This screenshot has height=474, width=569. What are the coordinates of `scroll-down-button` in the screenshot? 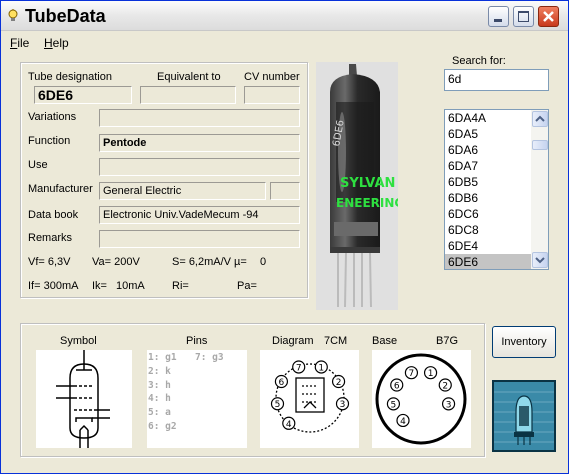 It's located at (540, 260).